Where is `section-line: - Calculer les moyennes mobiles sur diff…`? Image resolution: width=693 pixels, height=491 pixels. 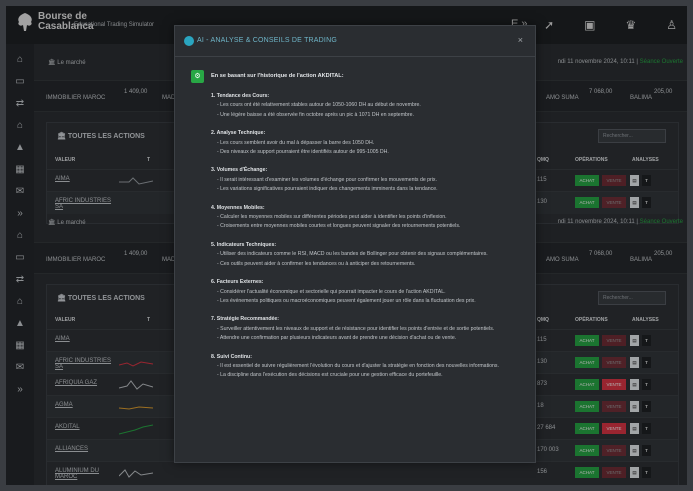 section-line: - Calculer les moyennes mobiles sur diff… is located at coordinates (332, 217).